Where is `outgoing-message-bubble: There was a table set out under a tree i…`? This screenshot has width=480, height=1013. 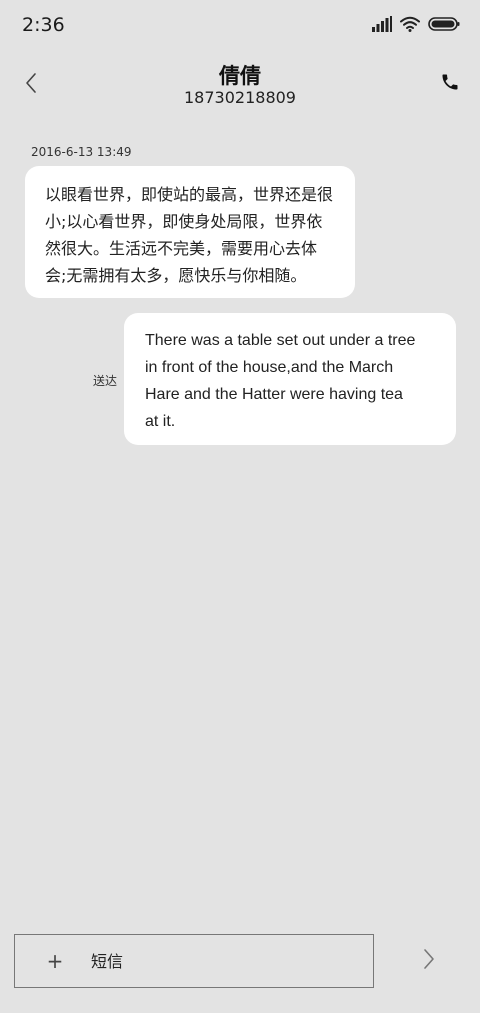
outgoing-message-bubble: There was a table set out under a tree i… is located at coordinates (290, 379).